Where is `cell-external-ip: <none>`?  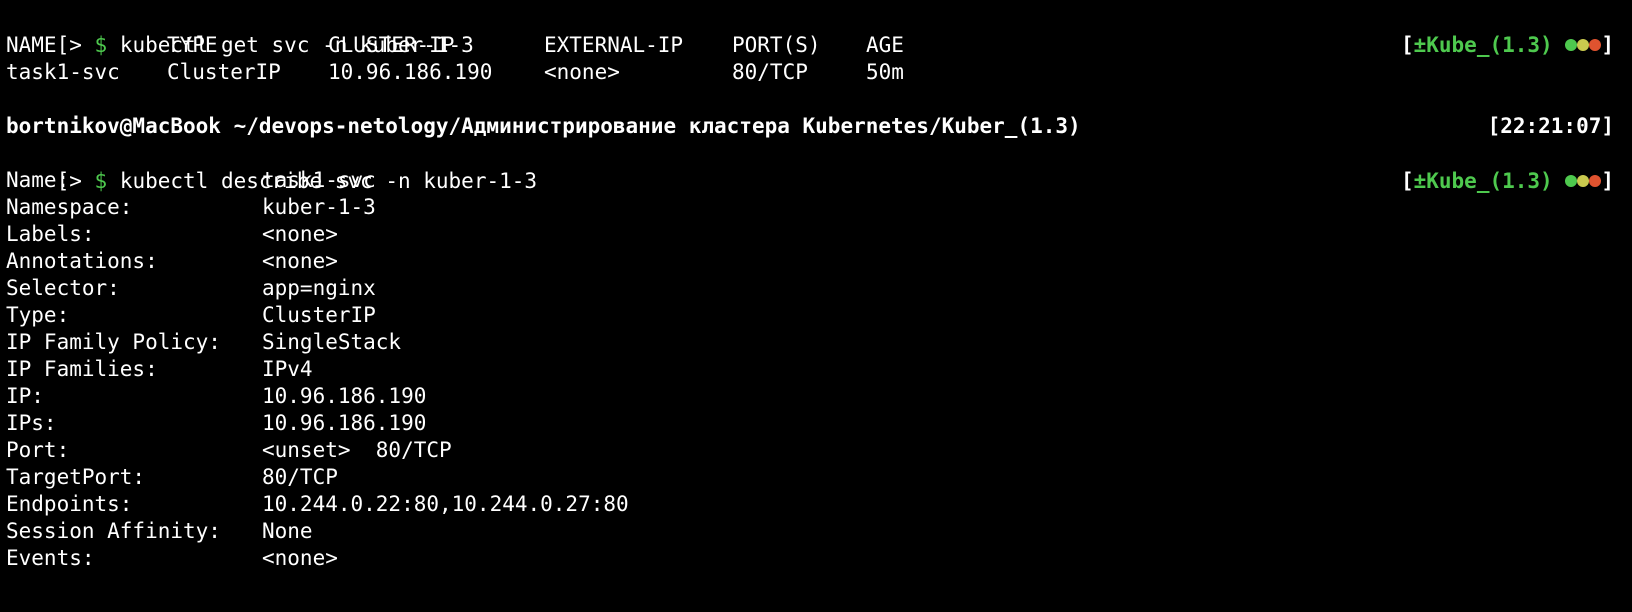 cell-external-ip: <none> is located at coordinates (582, 72).